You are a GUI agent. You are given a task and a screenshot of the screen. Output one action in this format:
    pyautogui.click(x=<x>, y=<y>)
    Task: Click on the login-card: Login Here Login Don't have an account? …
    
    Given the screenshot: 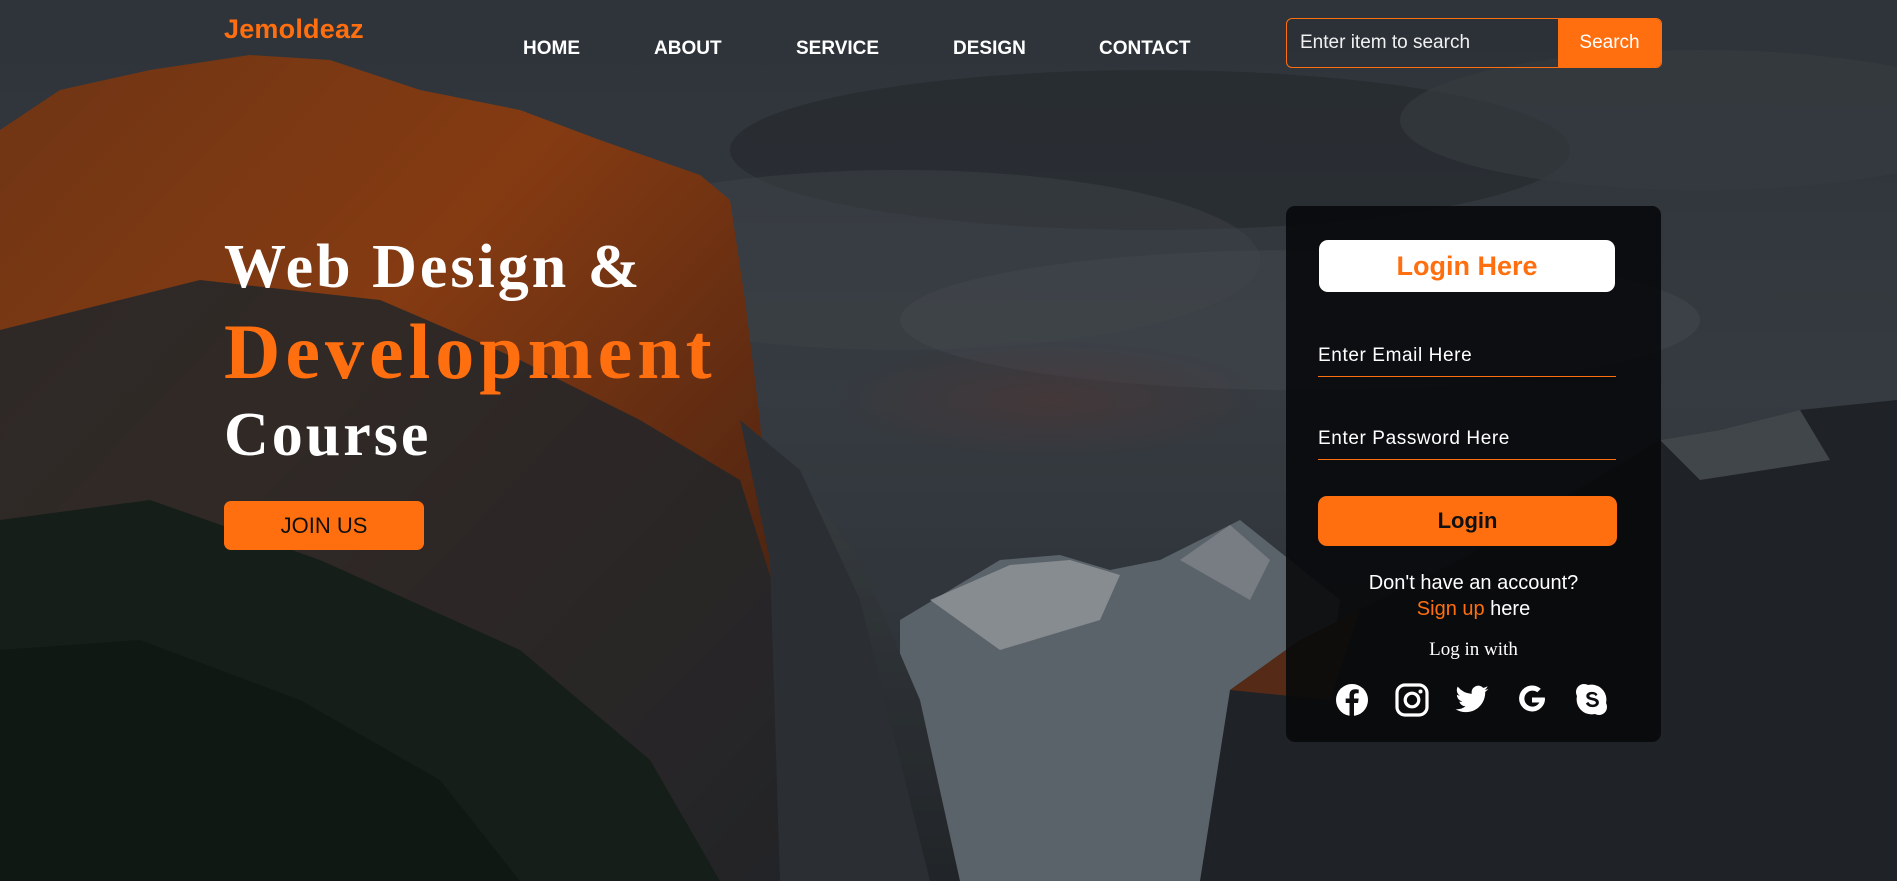 What is the action you would take?
    pyautogui.click(x=1473, y=474)
    